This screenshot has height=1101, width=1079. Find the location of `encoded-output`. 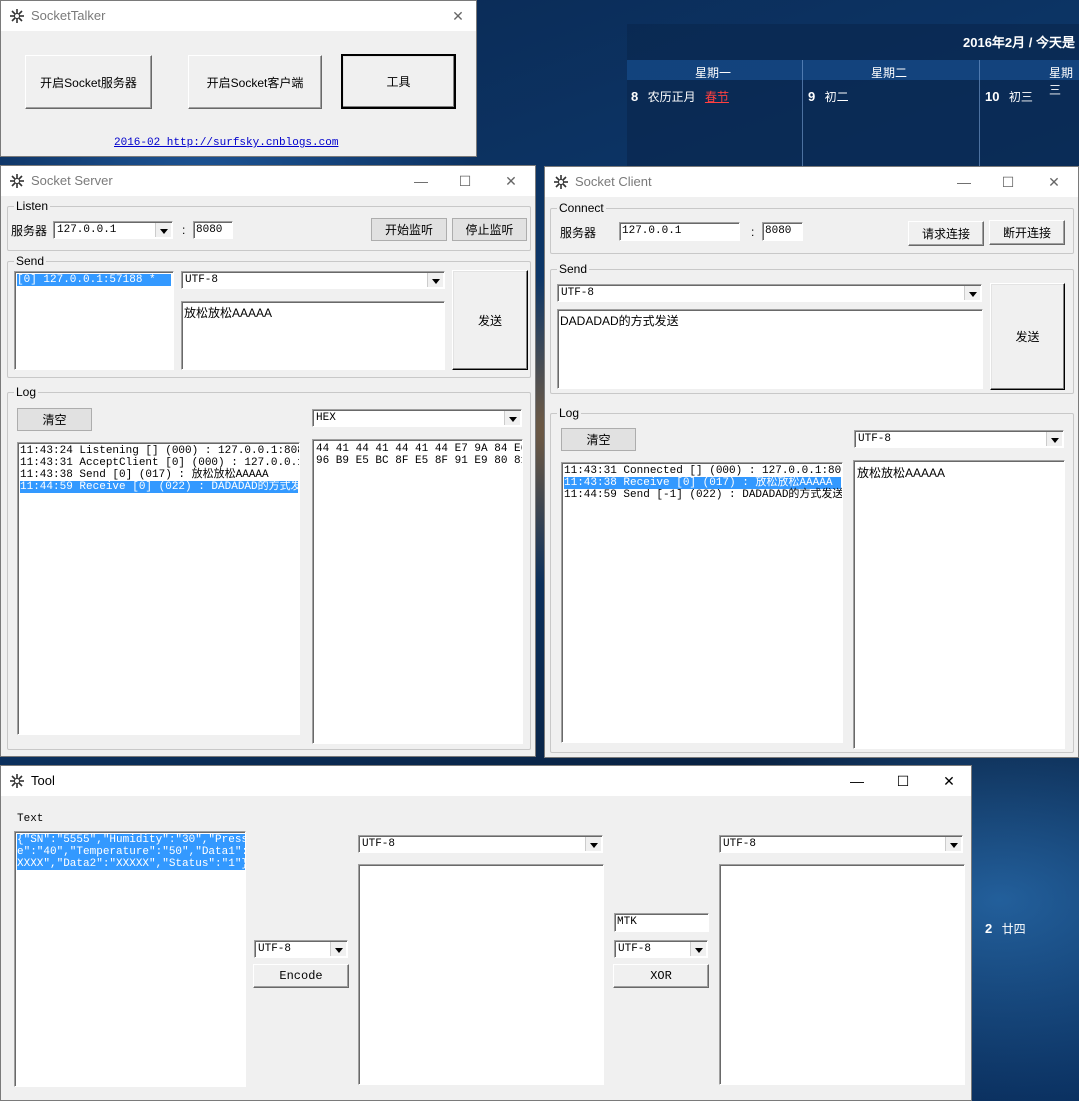

encoded-output is located at coordinates (481, 974).